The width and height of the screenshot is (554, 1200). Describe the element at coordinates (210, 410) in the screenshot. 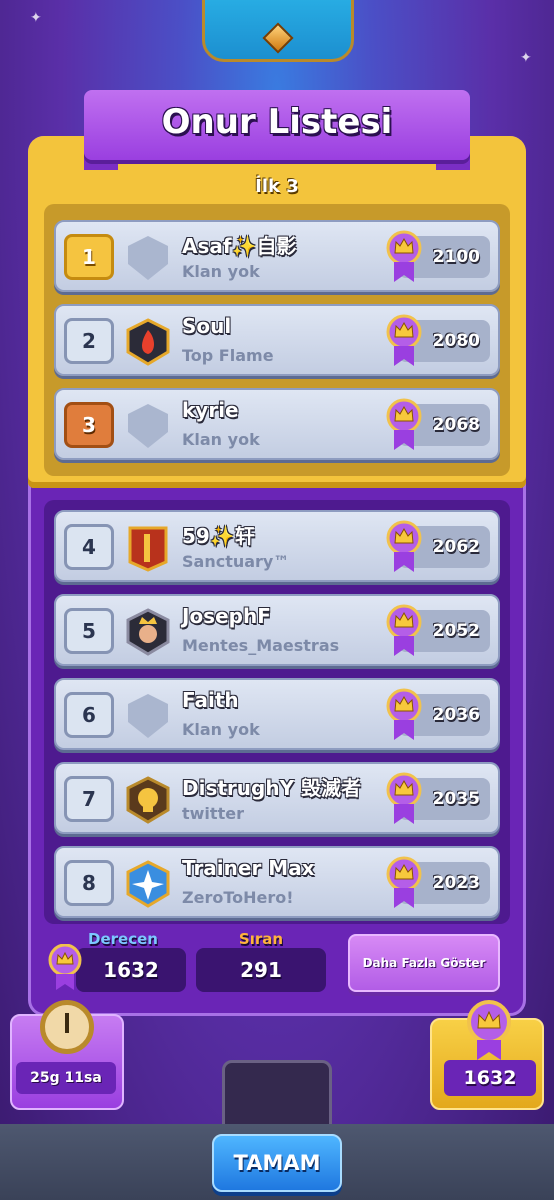

I see `player-name: kyrie` at that location.